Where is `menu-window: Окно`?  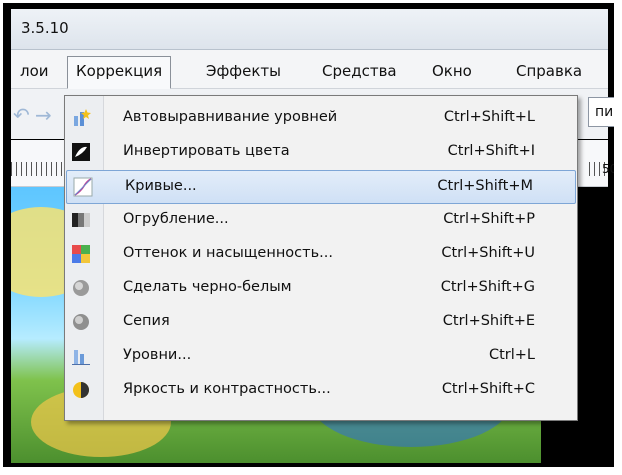
menu-window: Окно is located at coordinates (452, 71).